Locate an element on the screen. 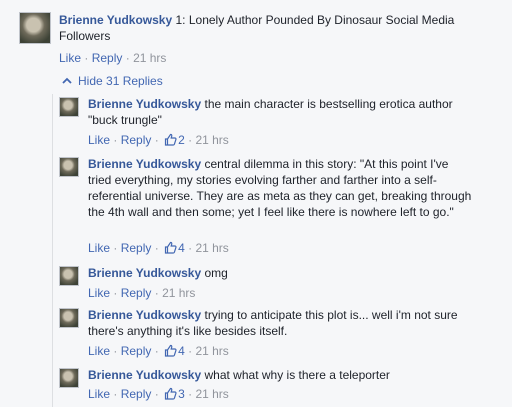  hide-replies-toggle: Hide 31 Replies is located at coordinates (112, 81).